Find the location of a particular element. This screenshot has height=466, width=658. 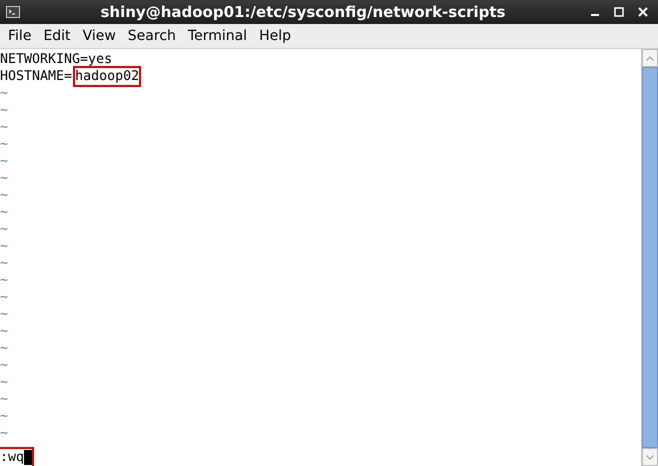

menu-item: Help is located at coordinates (275, 36).